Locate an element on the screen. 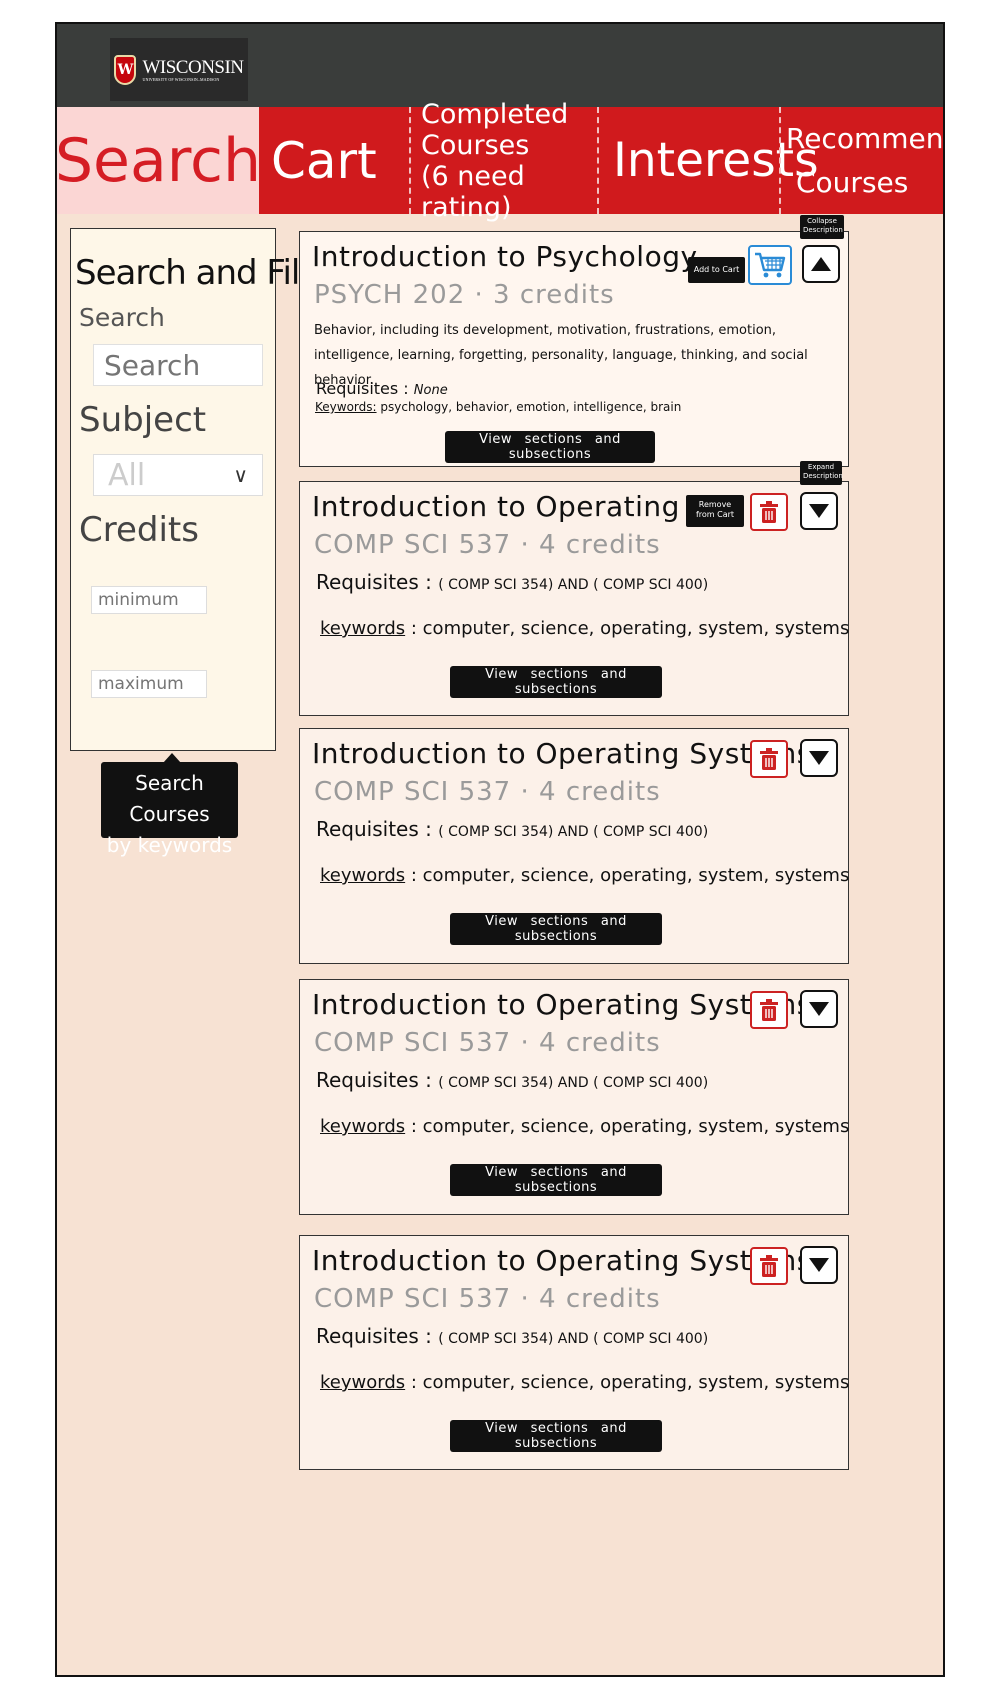 The image size is (999, 1708). cart-icon is located at coordinates (770, 265).